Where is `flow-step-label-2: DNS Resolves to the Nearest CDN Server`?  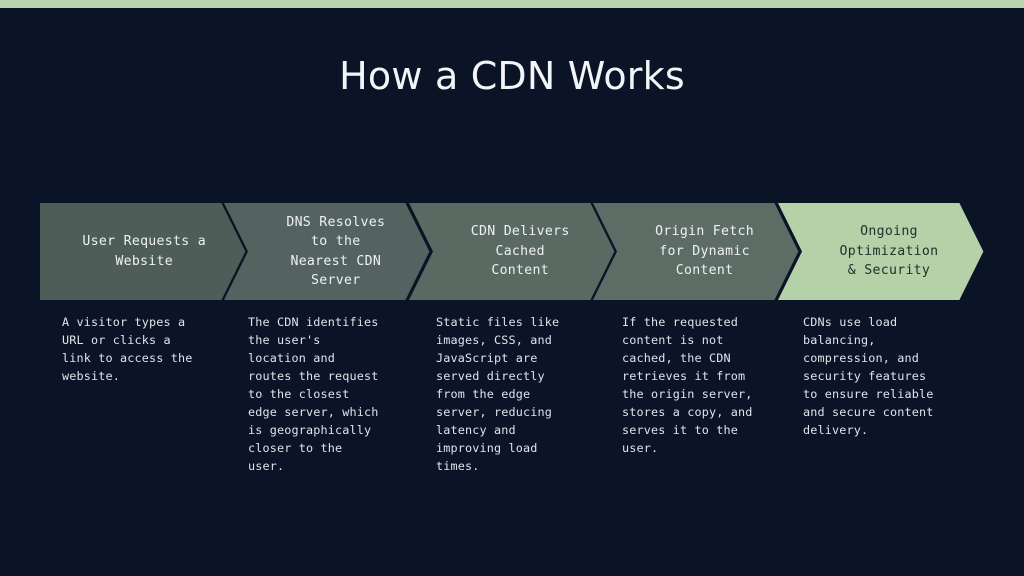 flow-step-label-2: DNS Resolves to the Nearest CDN Server is located at coordinates (336, 251).